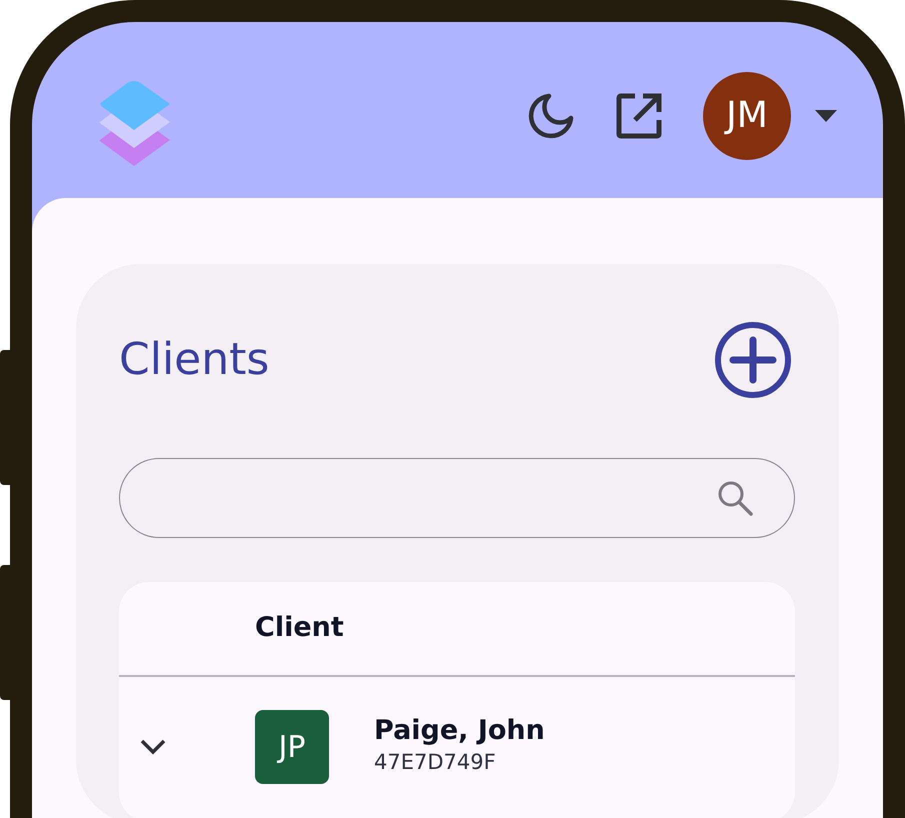  Describe the element at coordinates (292, 747) in the screenshot. I see `client-avatar: JP` at that location.